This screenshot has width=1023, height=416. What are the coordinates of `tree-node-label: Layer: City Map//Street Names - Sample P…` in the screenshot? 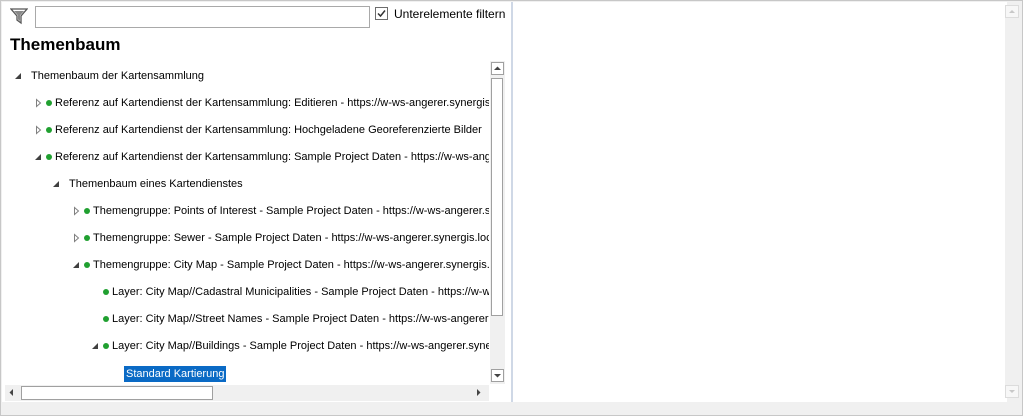 It's located at (300, 319).